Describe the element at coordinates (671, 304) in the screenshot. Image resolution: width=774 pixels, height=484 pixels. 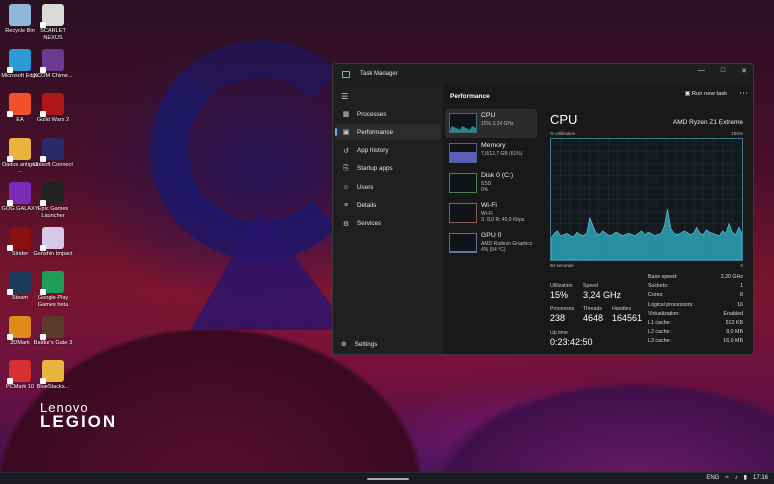
I see `spec-key: Logical processors:` at that location.